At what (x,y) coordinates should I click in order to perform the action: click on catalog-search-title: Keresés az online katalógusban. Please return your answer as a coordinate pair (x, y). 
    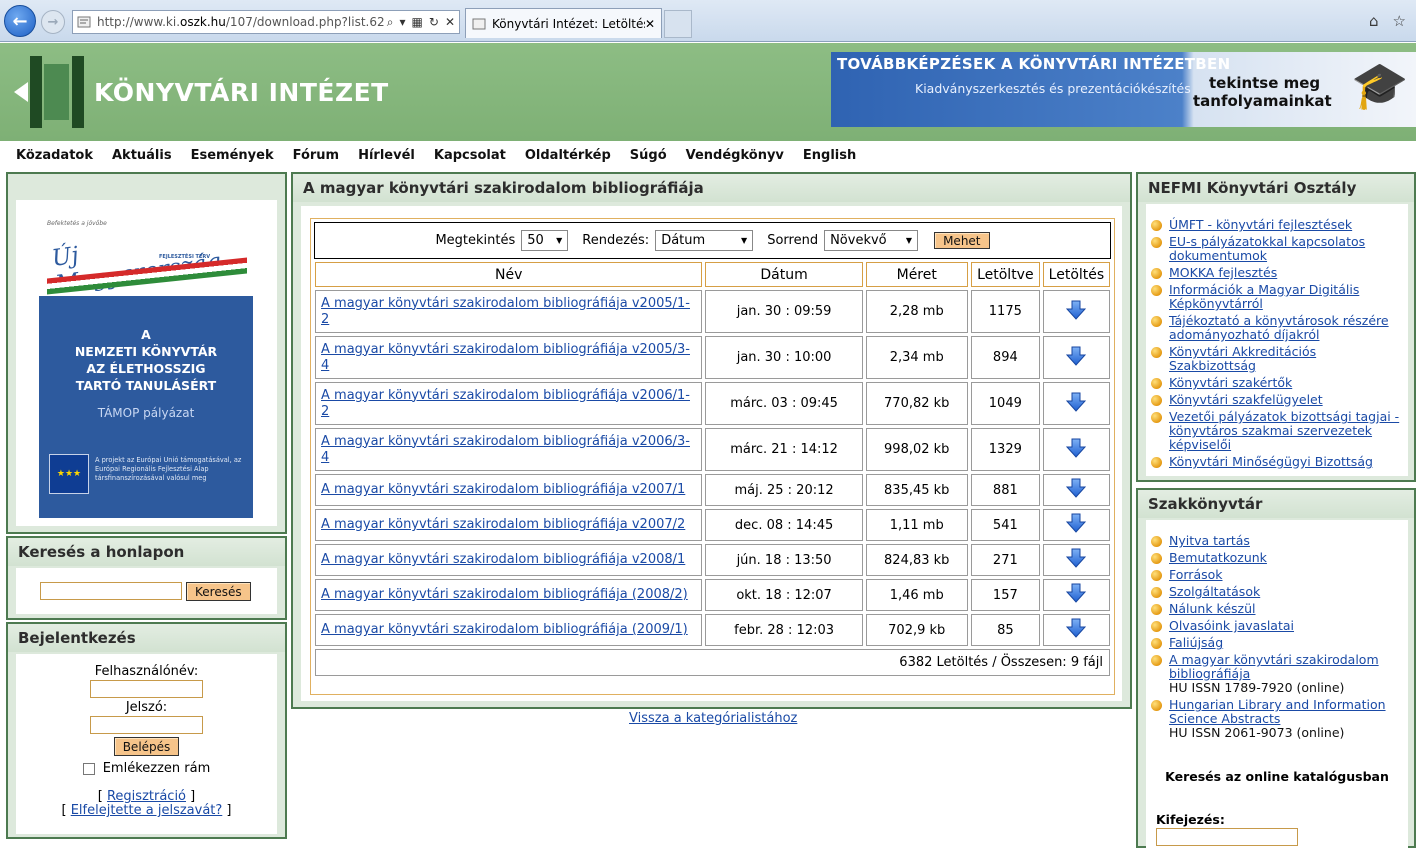
    Looking at the image, I should click on (1277, 776).